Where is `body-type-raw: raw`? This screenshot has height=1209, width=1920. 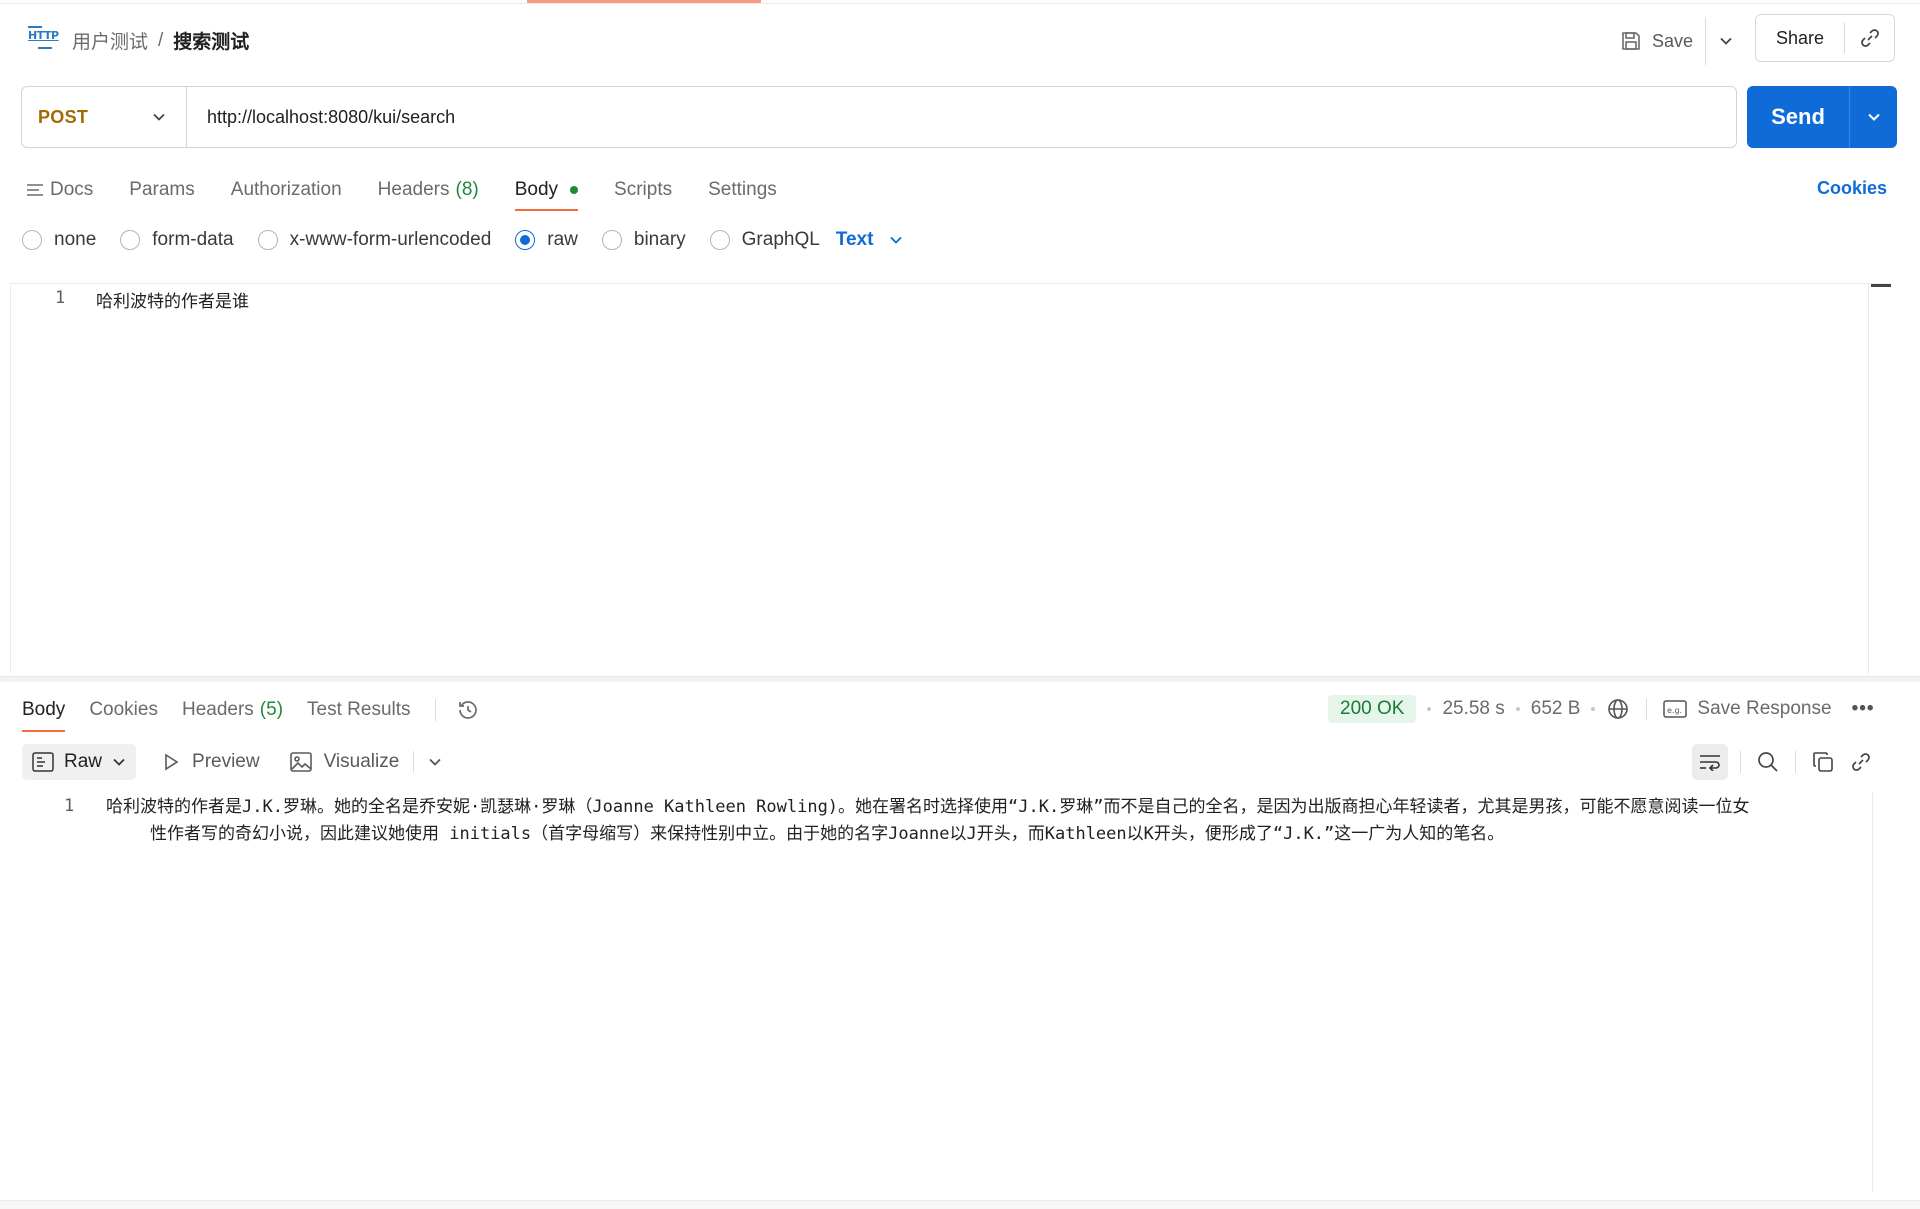
body-type-raw: raw is located at coordinates (546, 240).